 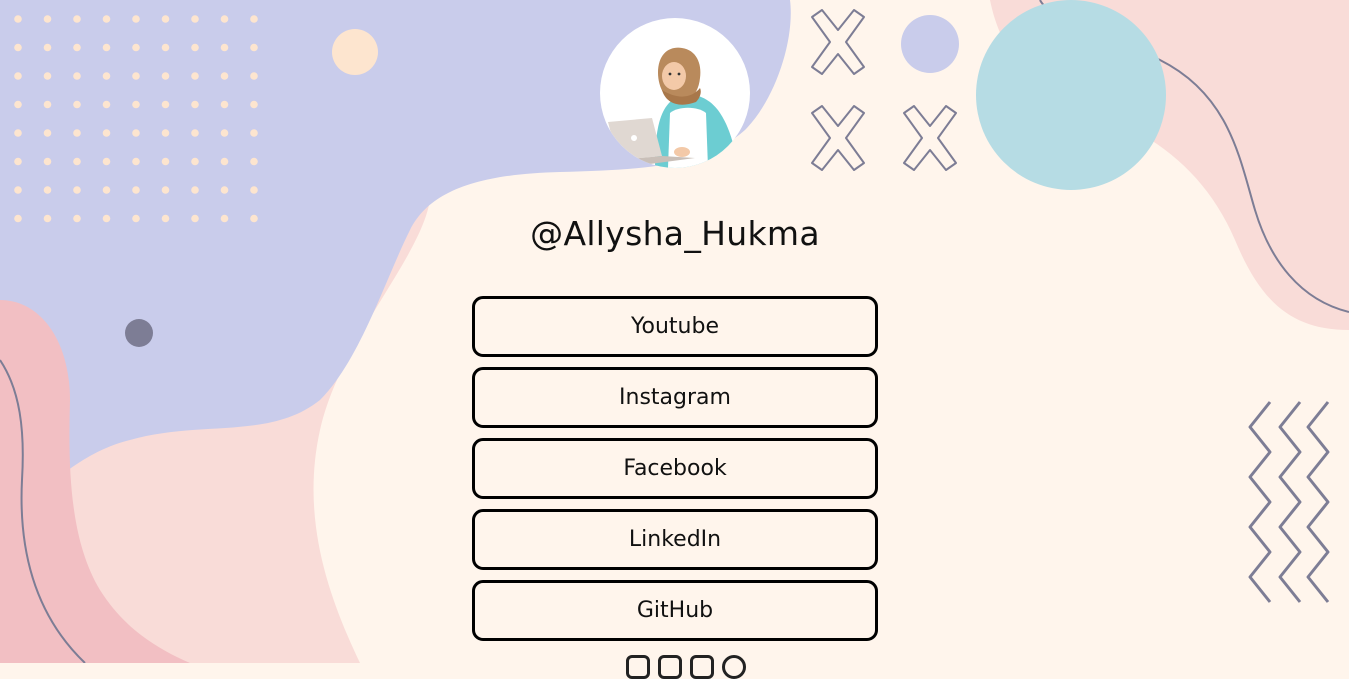 What do you see at coordinates (675, 468) in the screenshot?
I see `facebook-link-button: Facebook` at bounding box center [675, 468].